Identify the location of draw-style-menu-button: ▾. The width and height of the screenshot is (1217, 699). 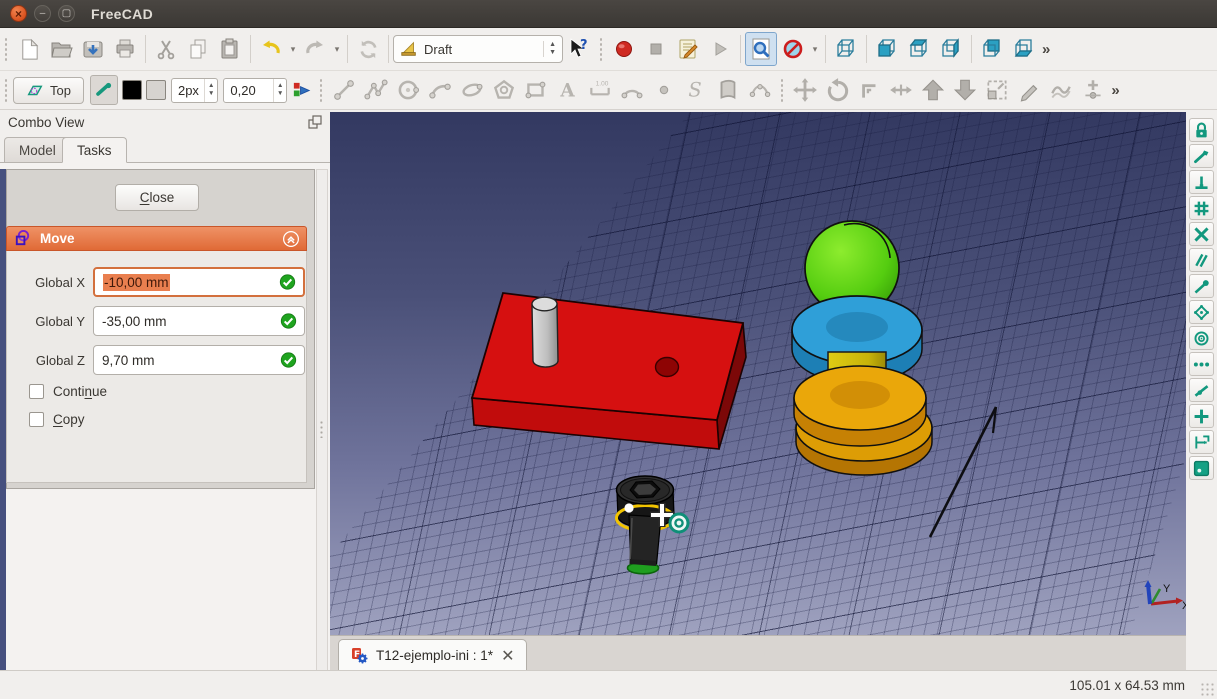
(815, 49).